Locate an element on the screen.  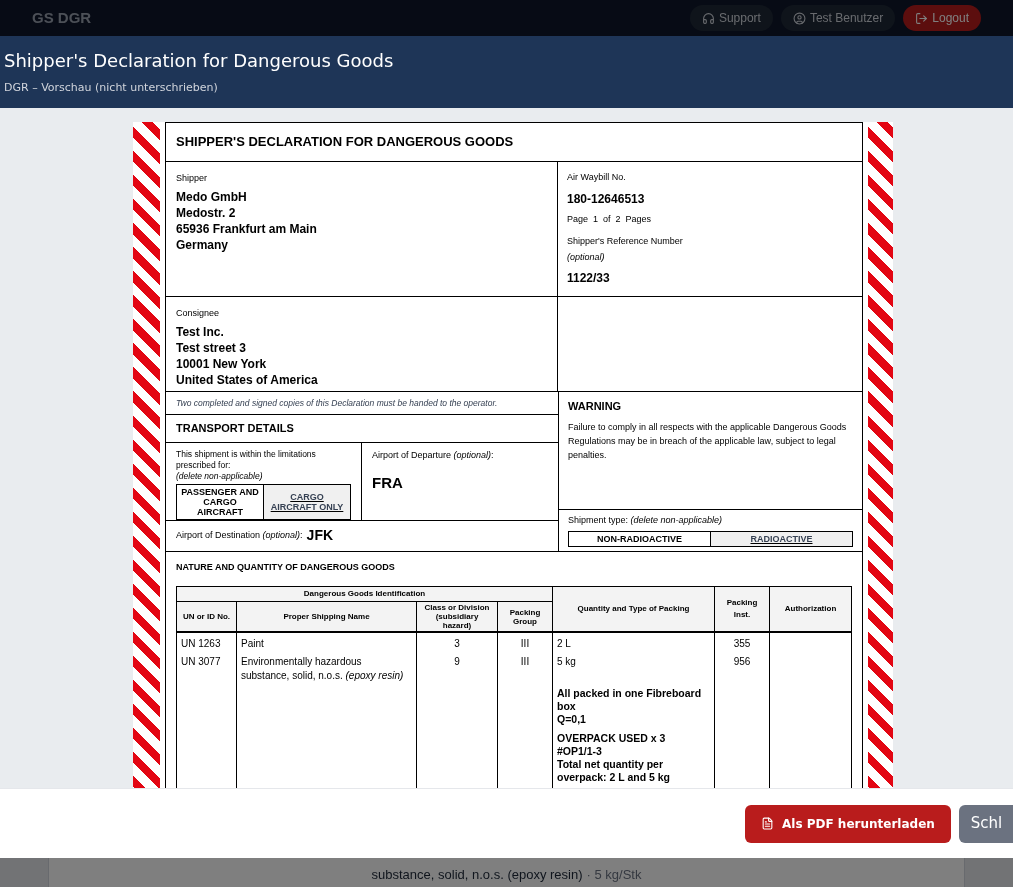
option-cell: NON-RADIOACTIVE is located at coordinates (639, 538).